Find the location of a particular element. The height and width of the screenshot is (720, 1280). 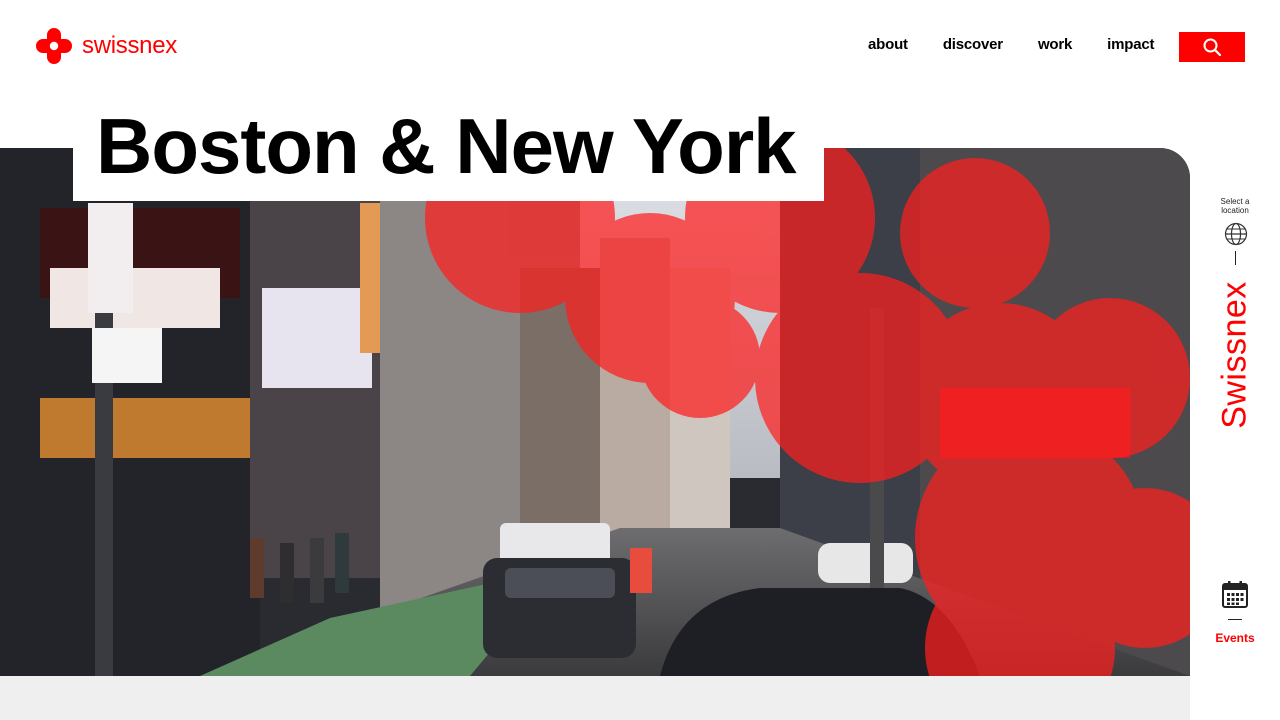

calendar-icon is located at coordinates (1235, 594).